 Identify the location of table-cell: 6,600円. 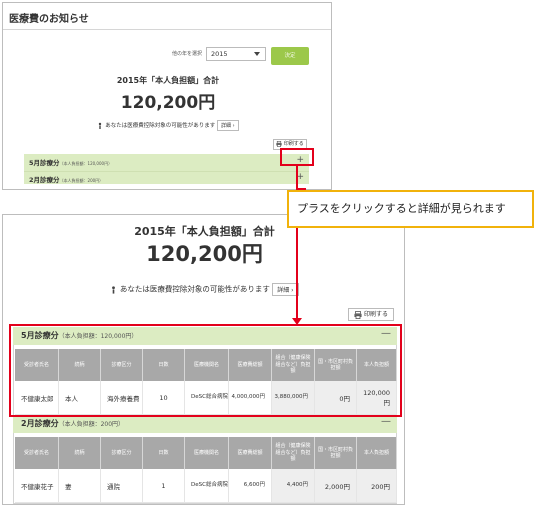
(250, 486).